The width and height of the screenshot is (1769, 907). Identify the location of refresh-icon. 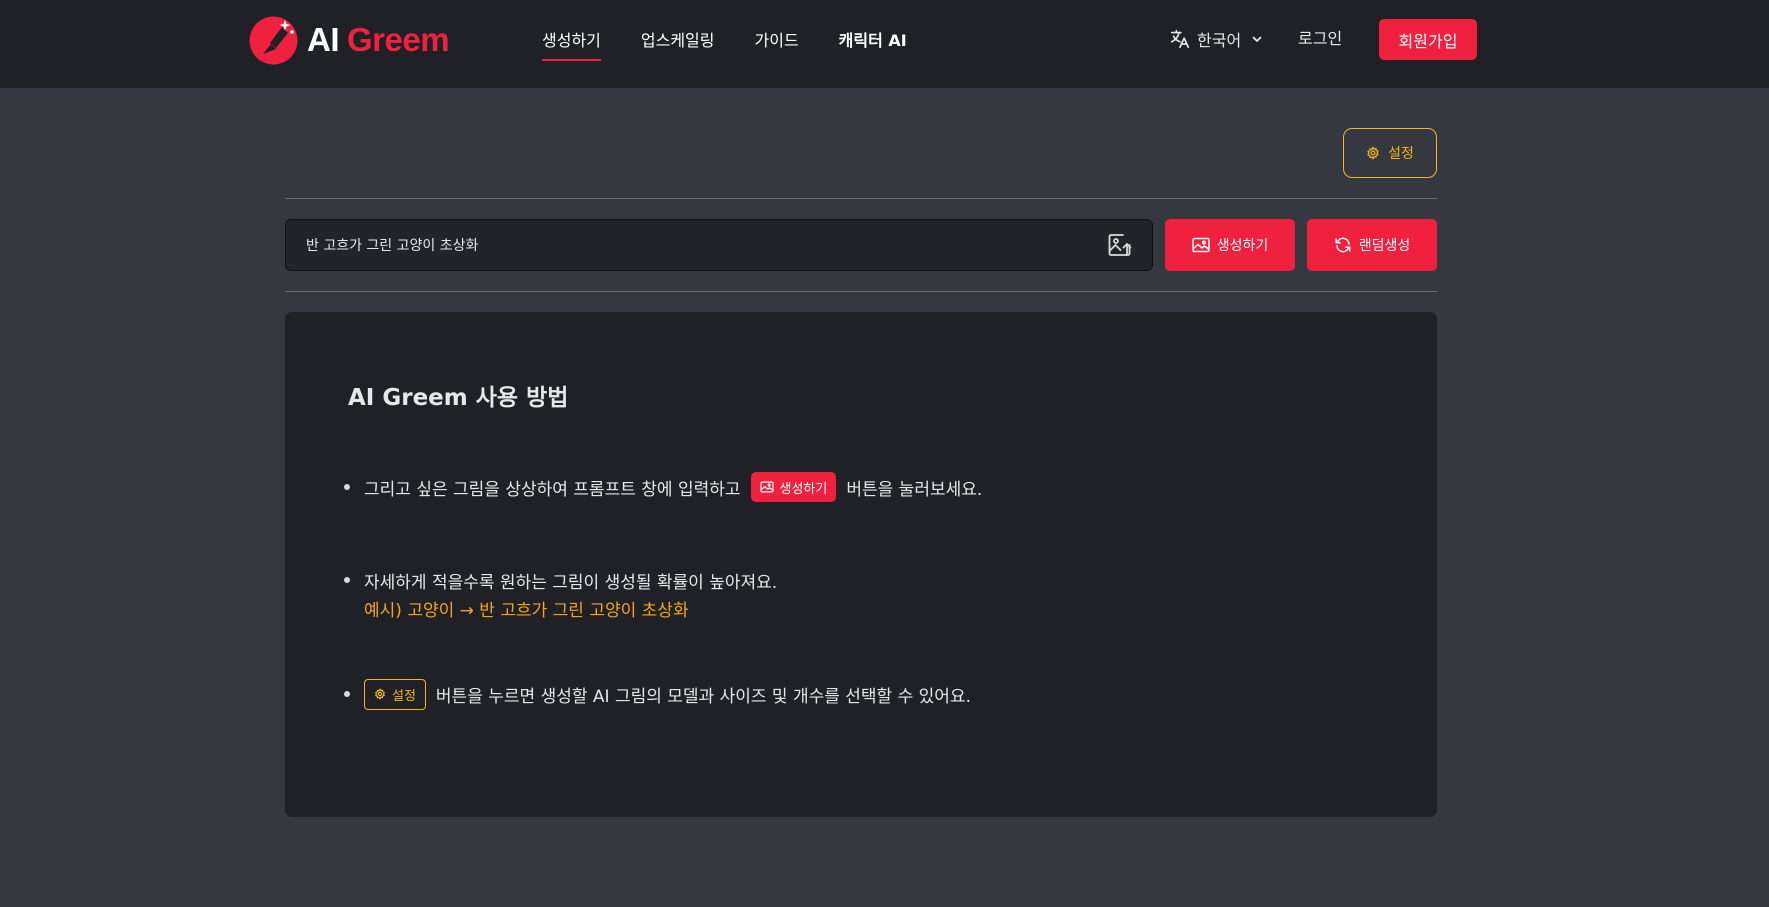
(1343, 245).